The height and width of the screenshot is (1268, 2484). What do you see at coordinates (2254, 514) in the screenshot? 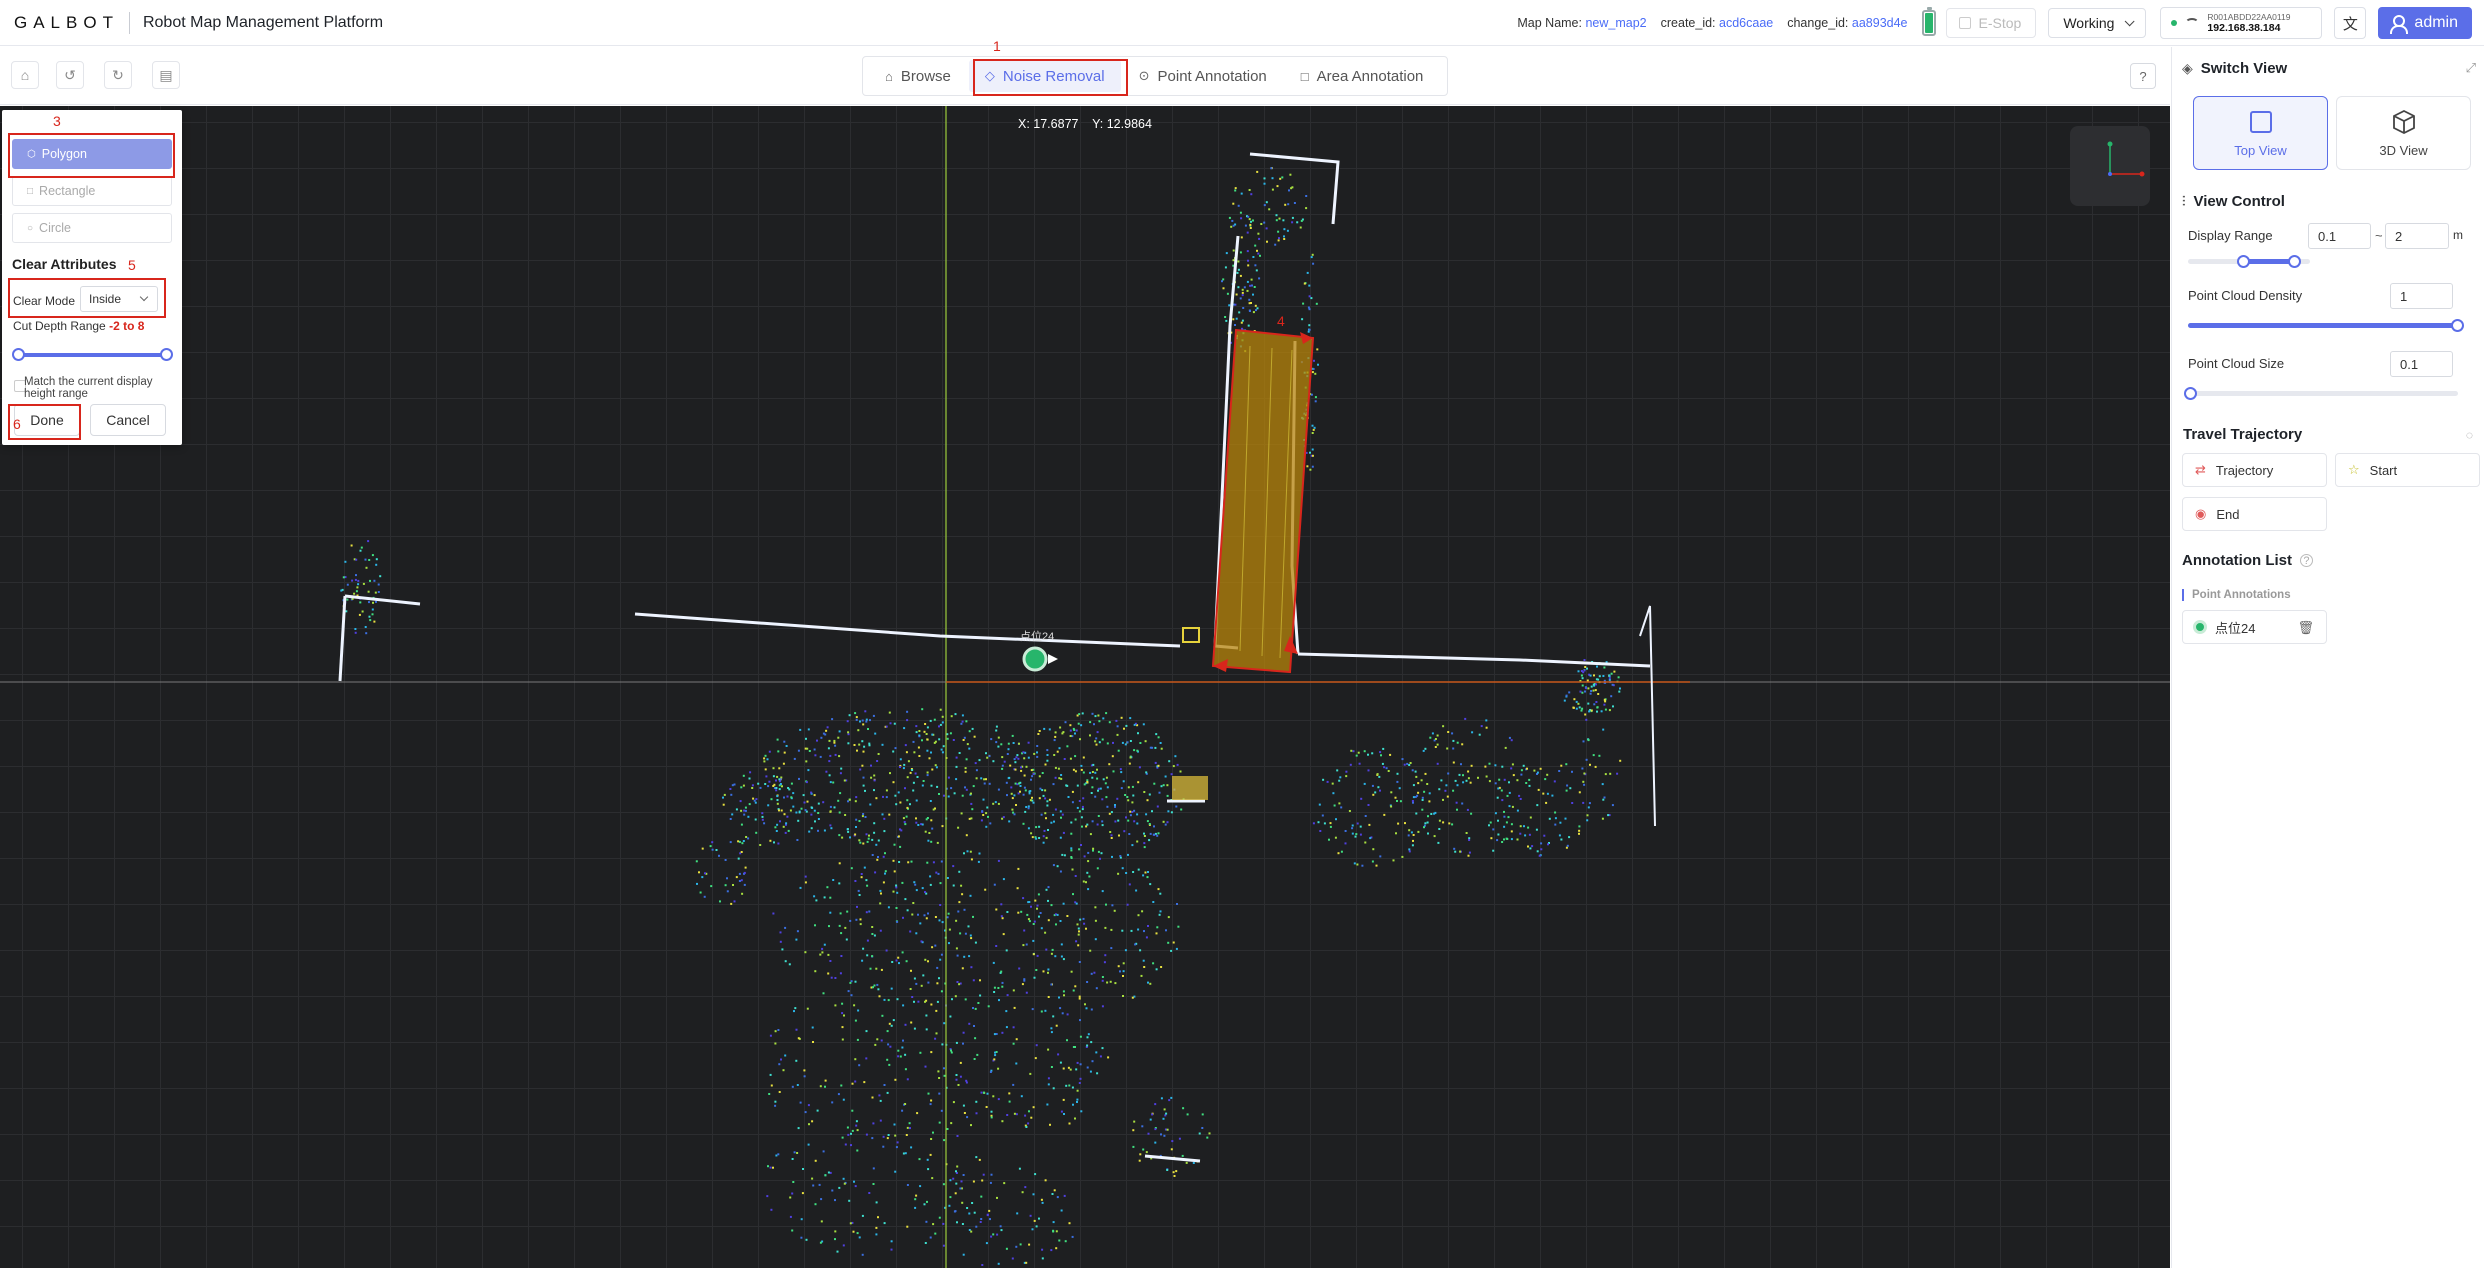
I see `end-toggle: ◉ End` at bounding box center [2254, 514].